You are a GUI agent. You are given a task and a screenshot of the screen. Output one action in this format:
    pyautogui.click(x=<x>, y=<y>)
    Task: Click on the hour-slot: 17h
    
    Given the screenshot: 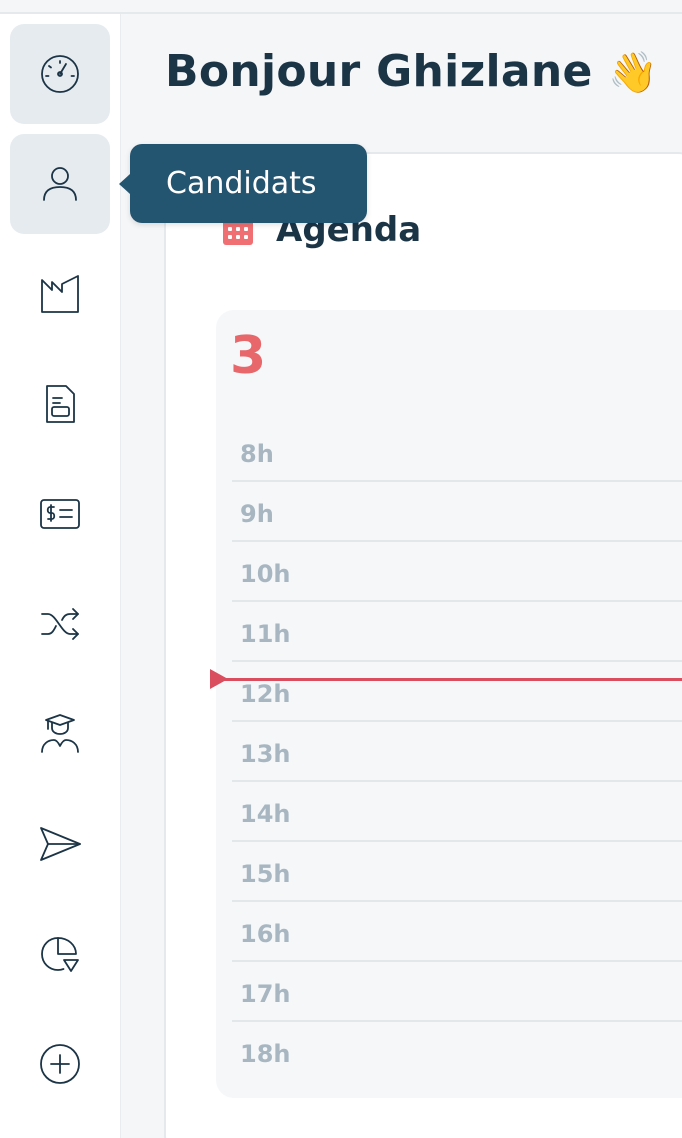 What is the action you would take?
    pyautogui.click(x=457, y=992)
    